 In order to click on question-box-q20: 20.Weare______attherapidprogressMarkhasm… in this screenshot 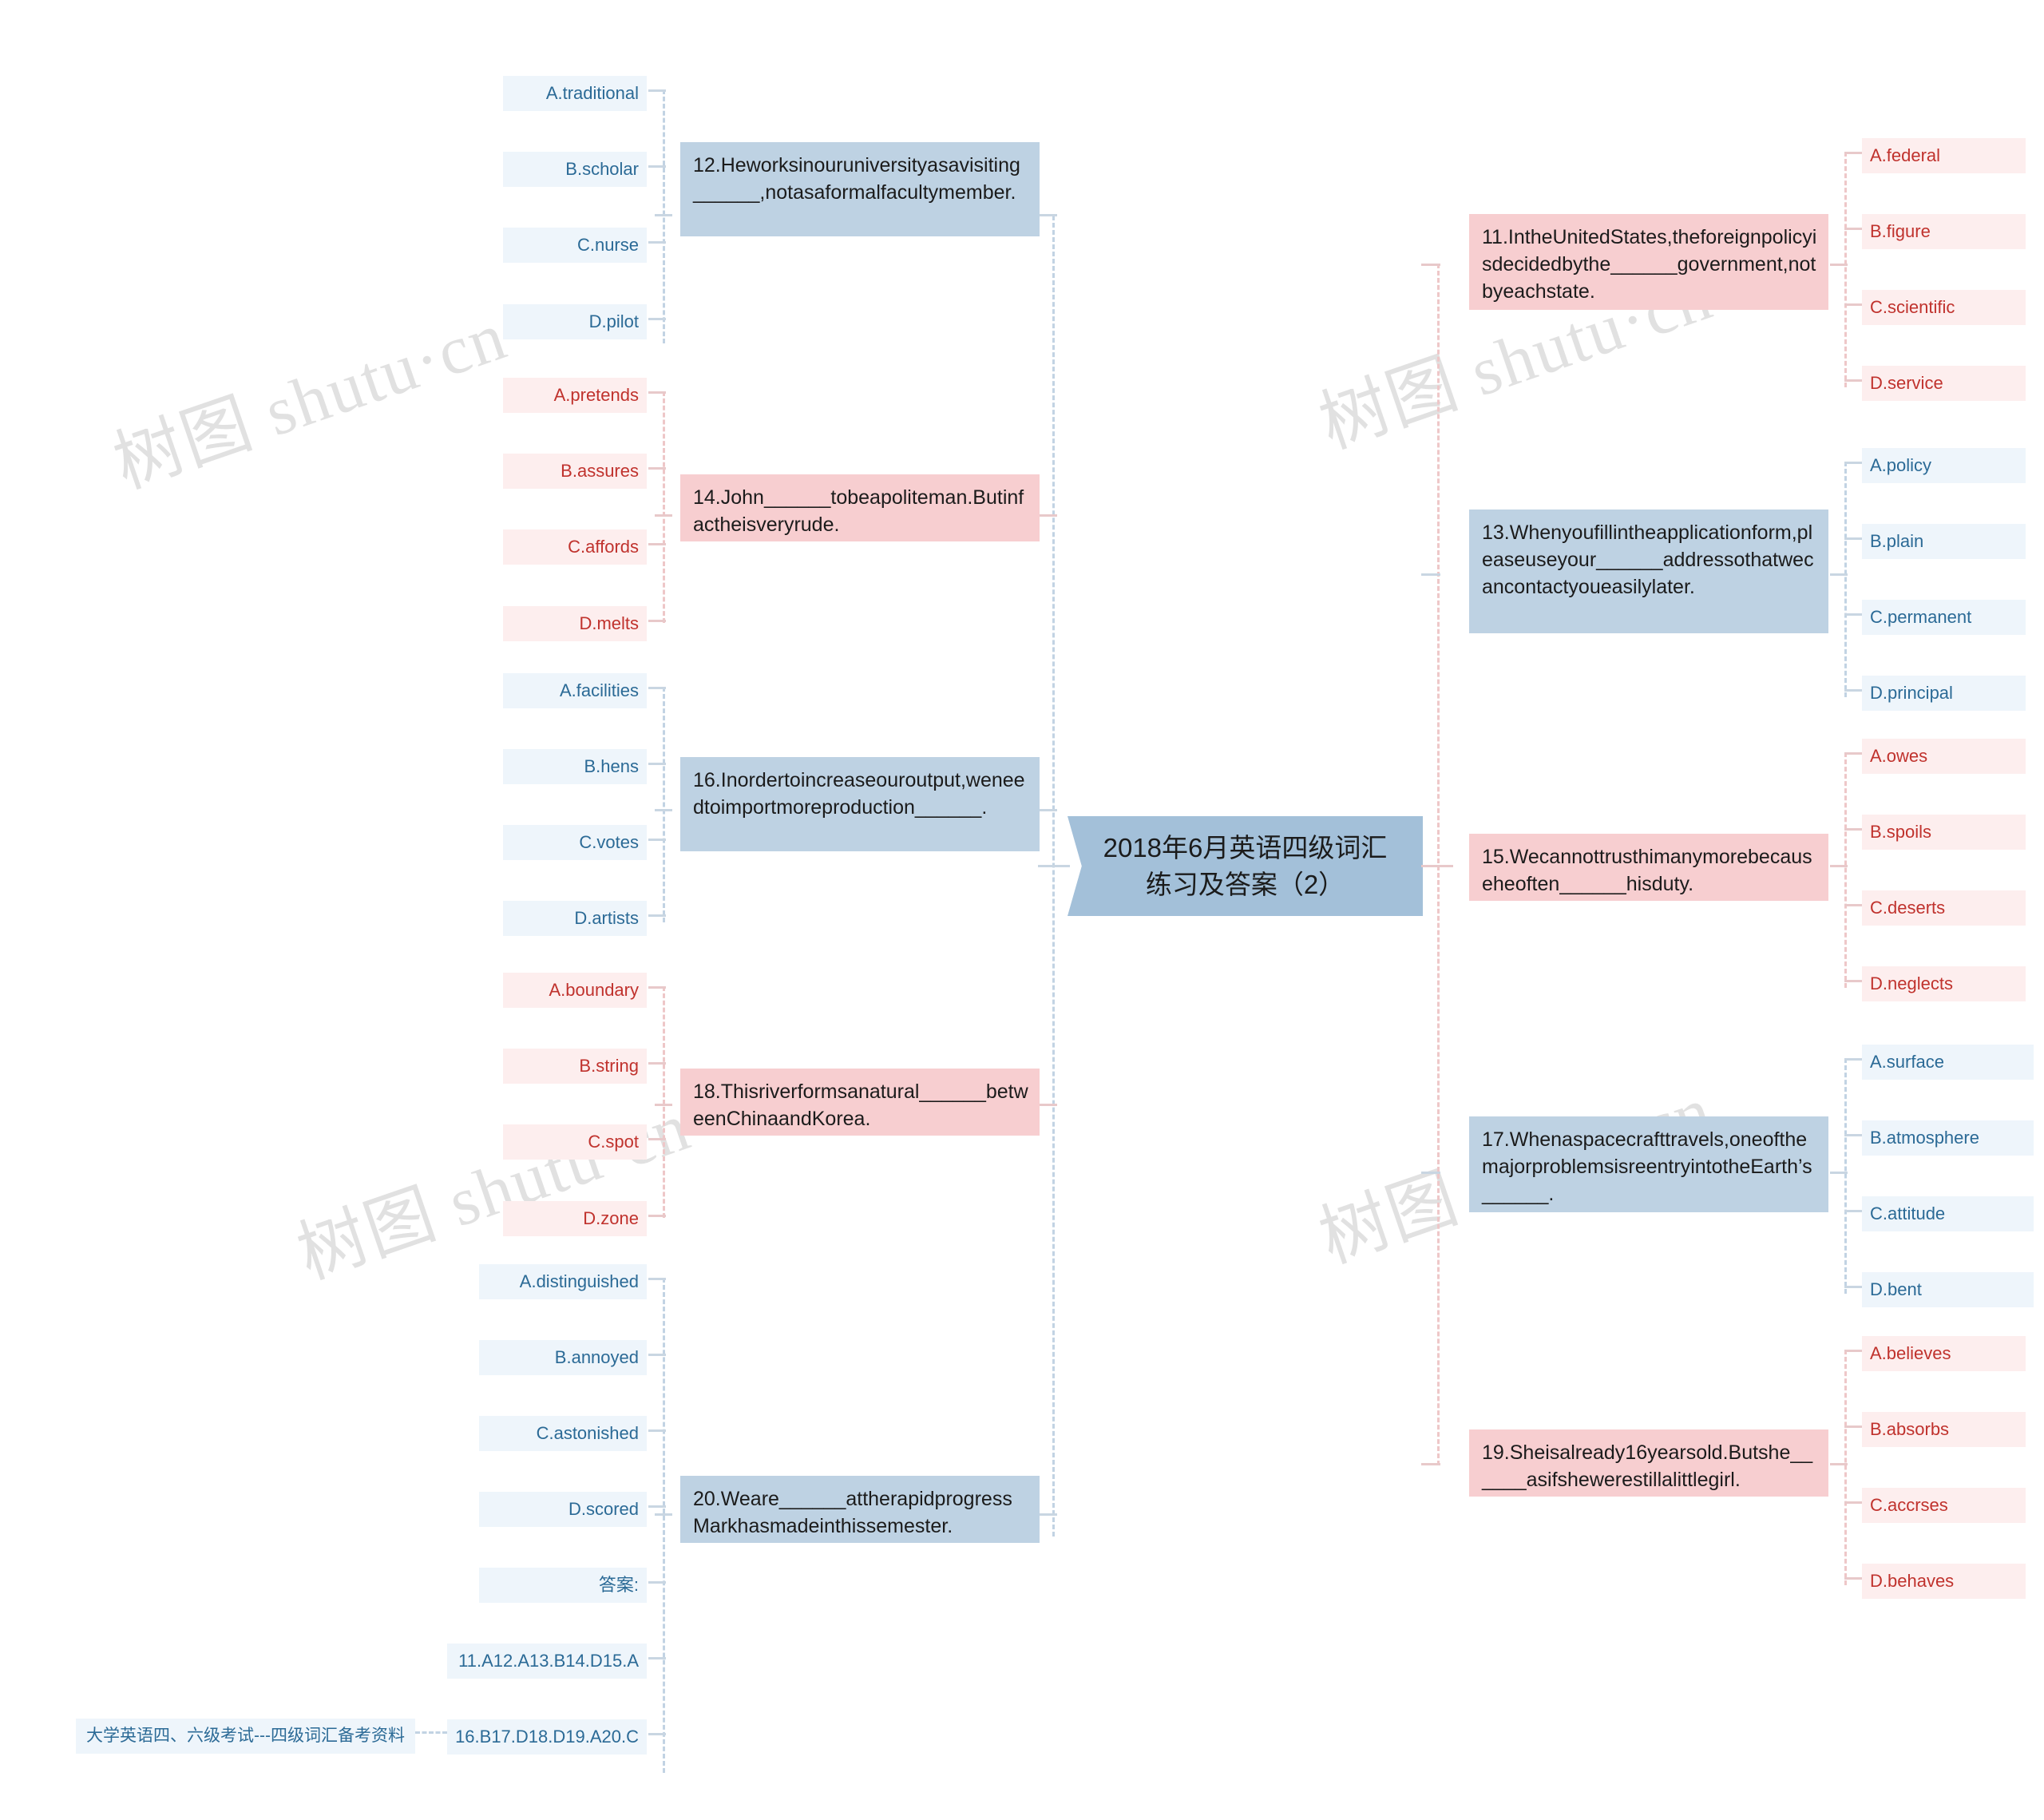, I will do `click(860, 1509)`.